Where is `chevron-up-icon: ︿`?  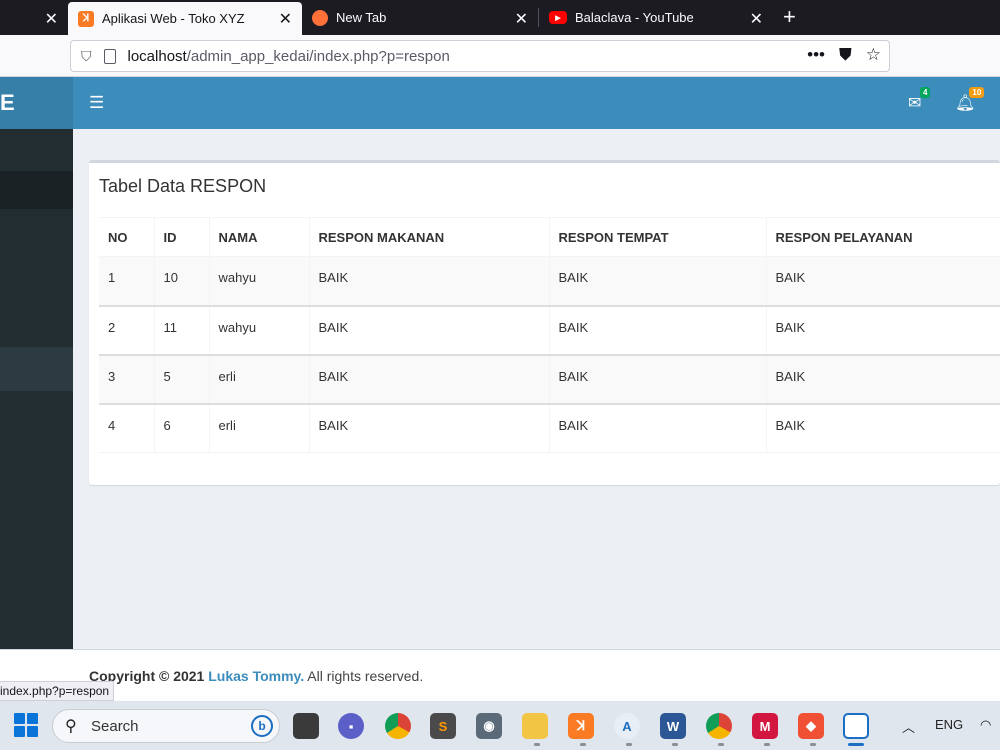
chevron-up-icon: ︿ is located at coordinates (908, 726).